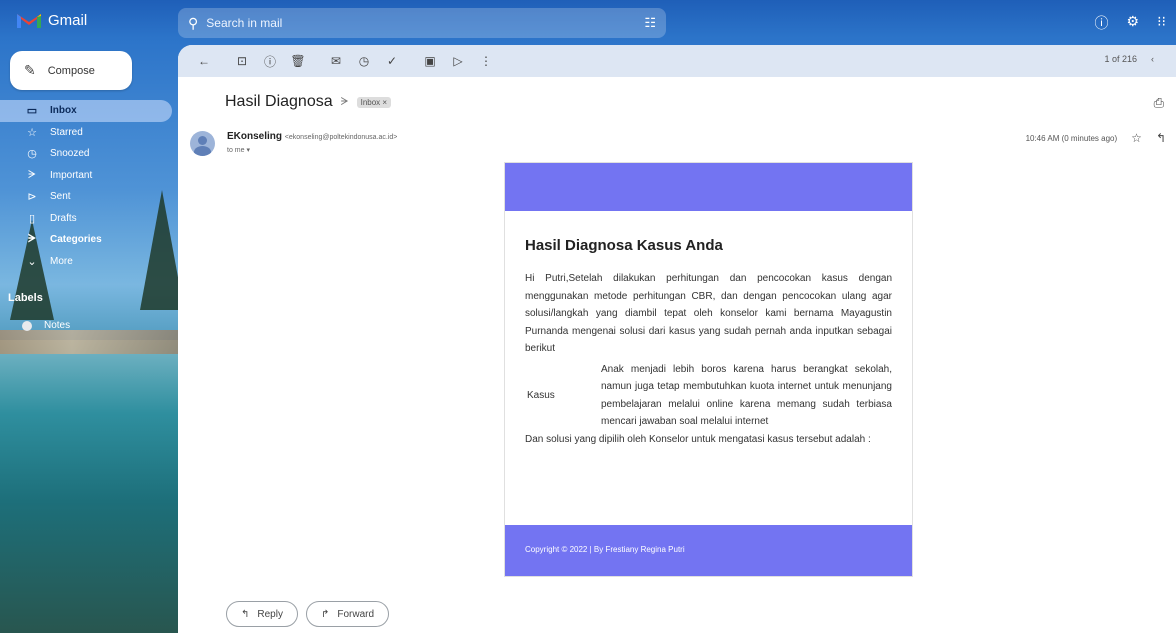 This screenshot has width=1176, height=633. What do you see at coordinates (708, 187) in the screenshot?
I see `card-header-band` at bounding box center [708, 187].